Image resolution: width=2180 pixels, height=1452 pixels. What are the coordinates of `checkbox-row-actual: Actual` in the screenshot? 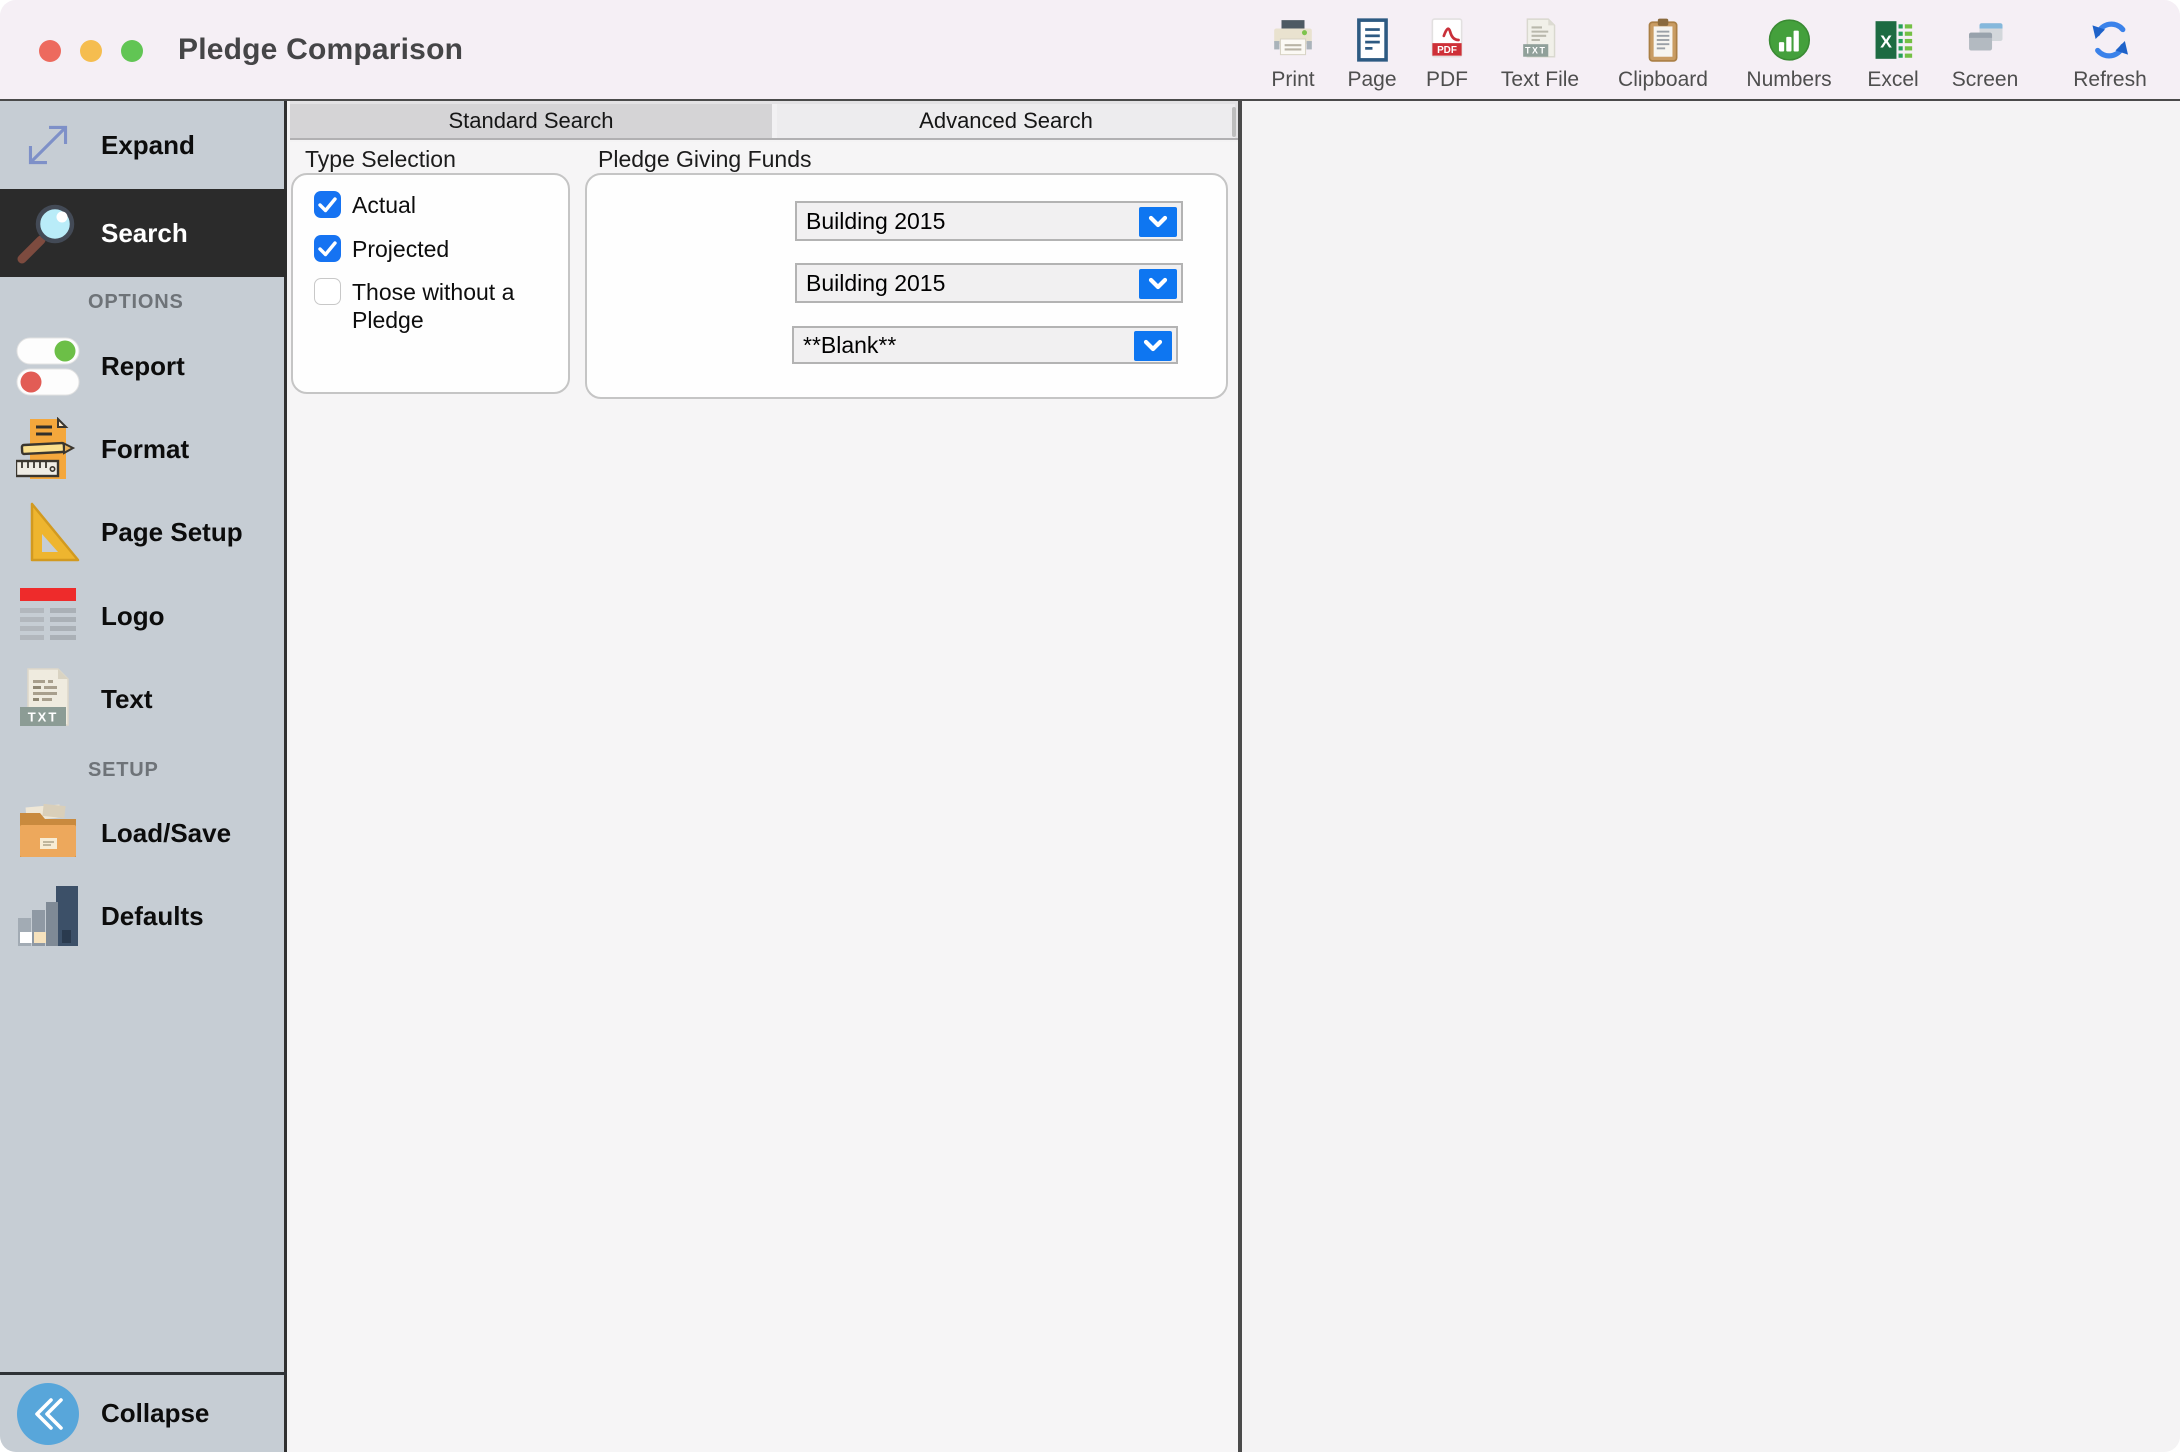 It's located at (434, 205).